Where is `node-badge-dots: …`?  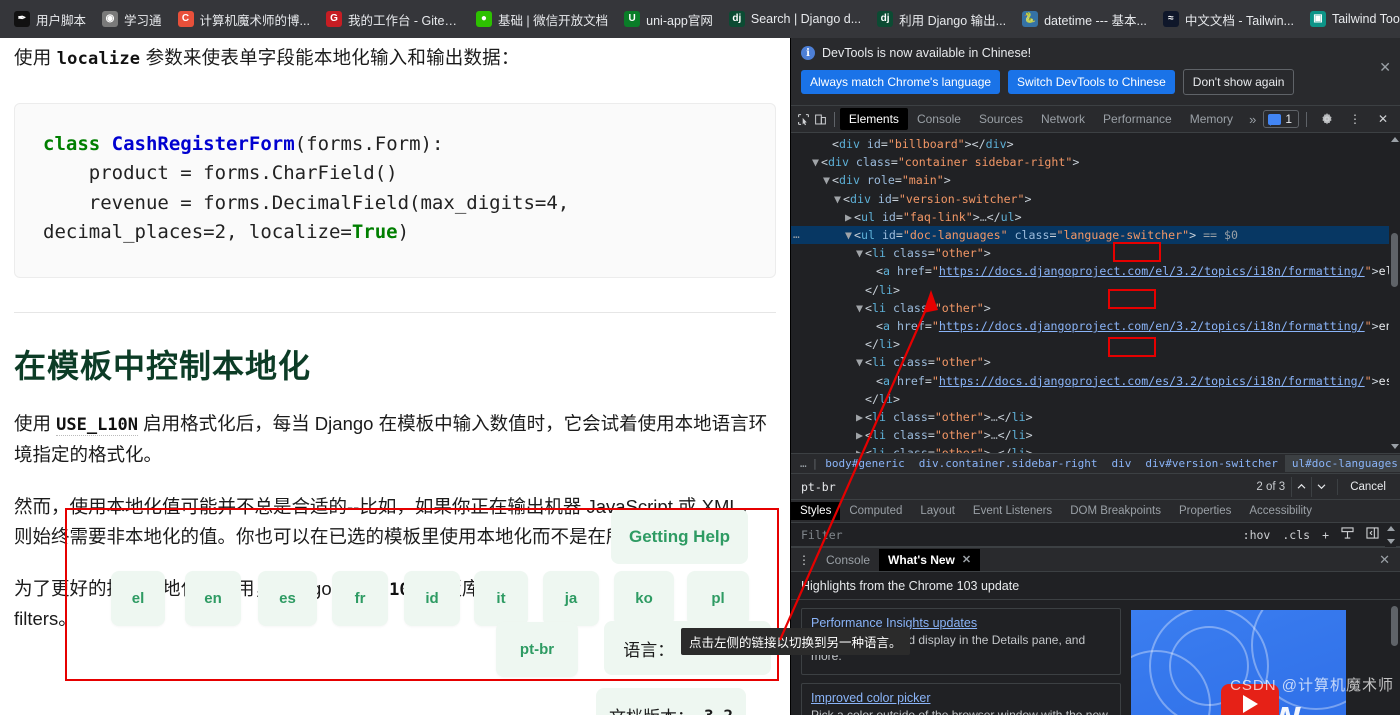
node-badge-dots: … is located at coordinates (796, 235).